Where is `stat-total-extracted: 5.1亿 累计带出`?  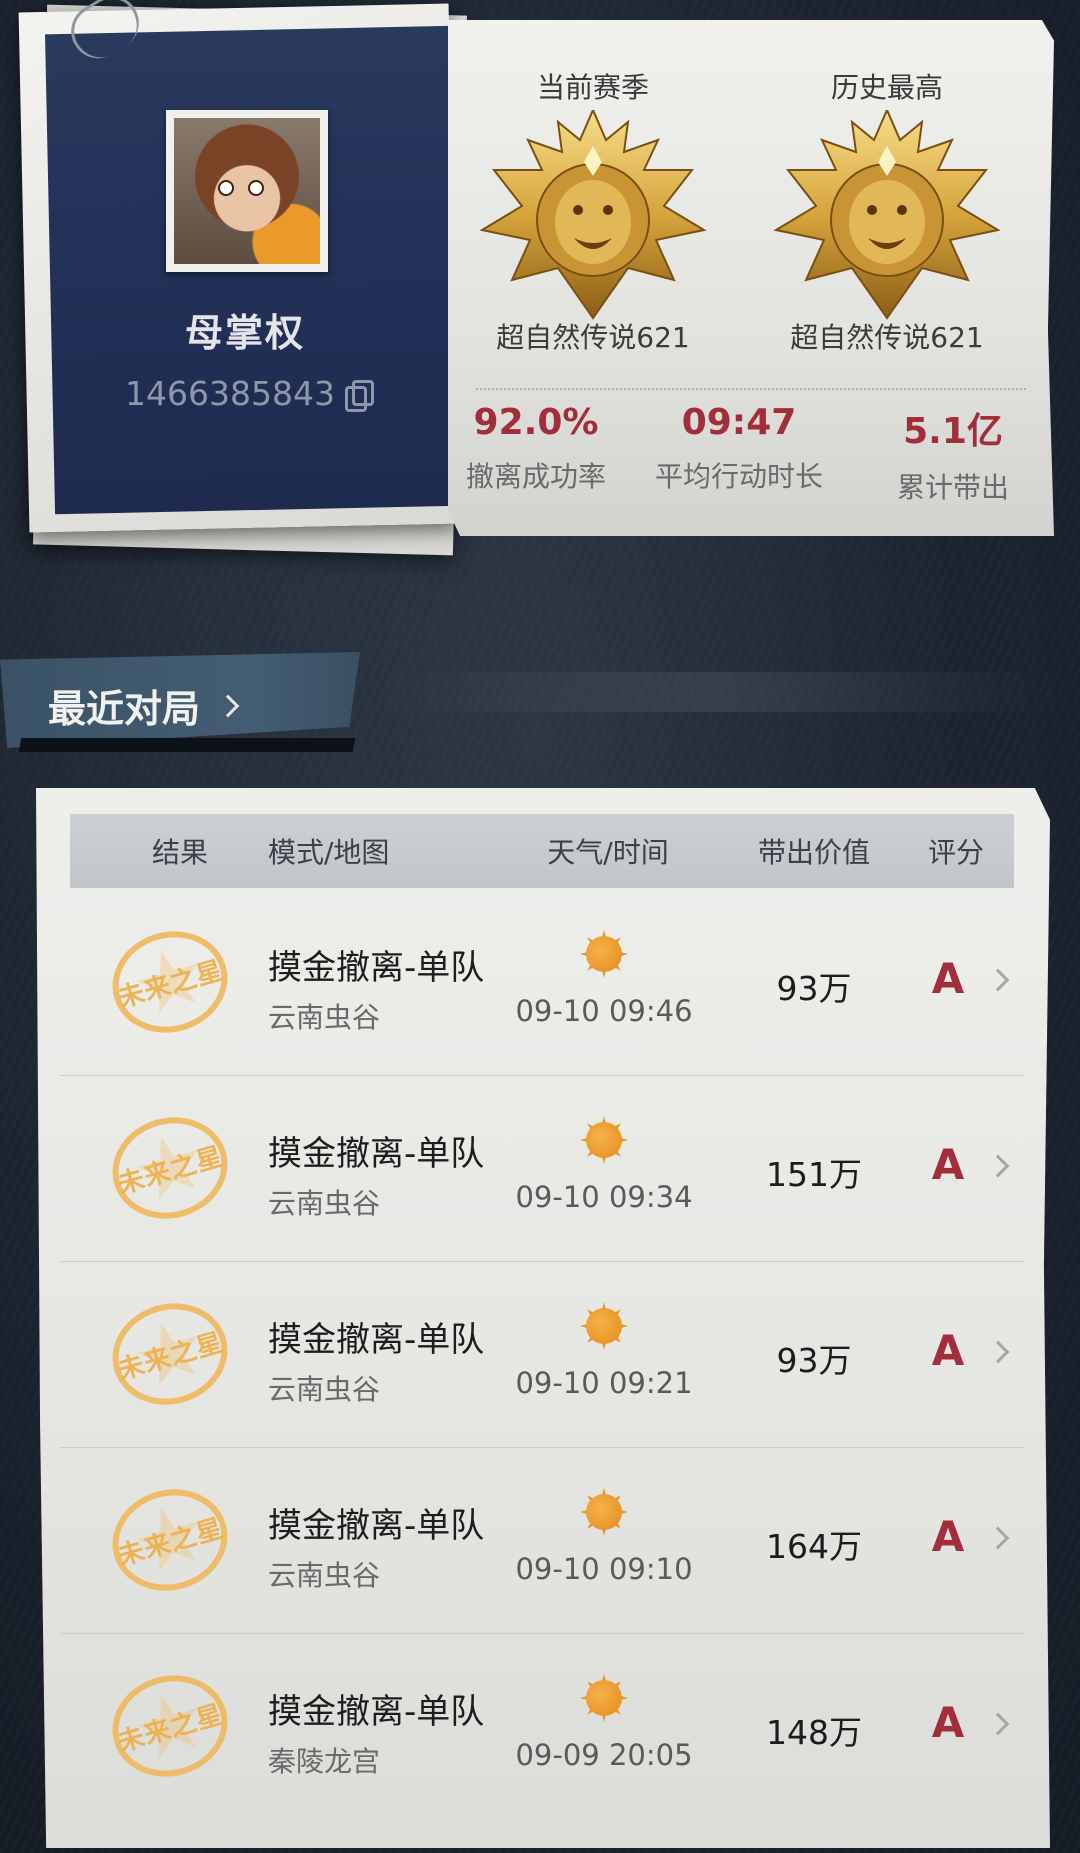
stat-total-extracted: 5.1亿 累计带出 is located at coordinates (953, 454).